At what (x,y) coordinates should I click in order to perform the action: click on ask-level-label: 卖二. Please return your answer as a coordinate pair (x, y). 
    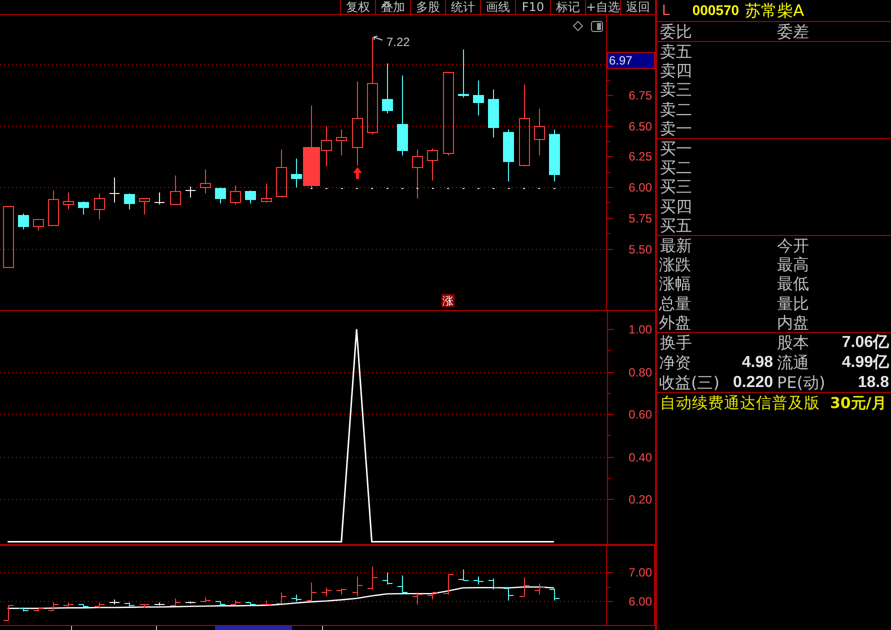
    Looking at the image, I should click on (676, 109).